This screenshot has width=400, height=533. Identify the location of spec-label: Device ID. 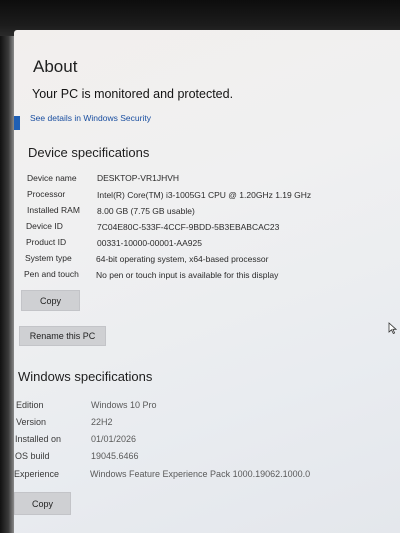
(44, 226).